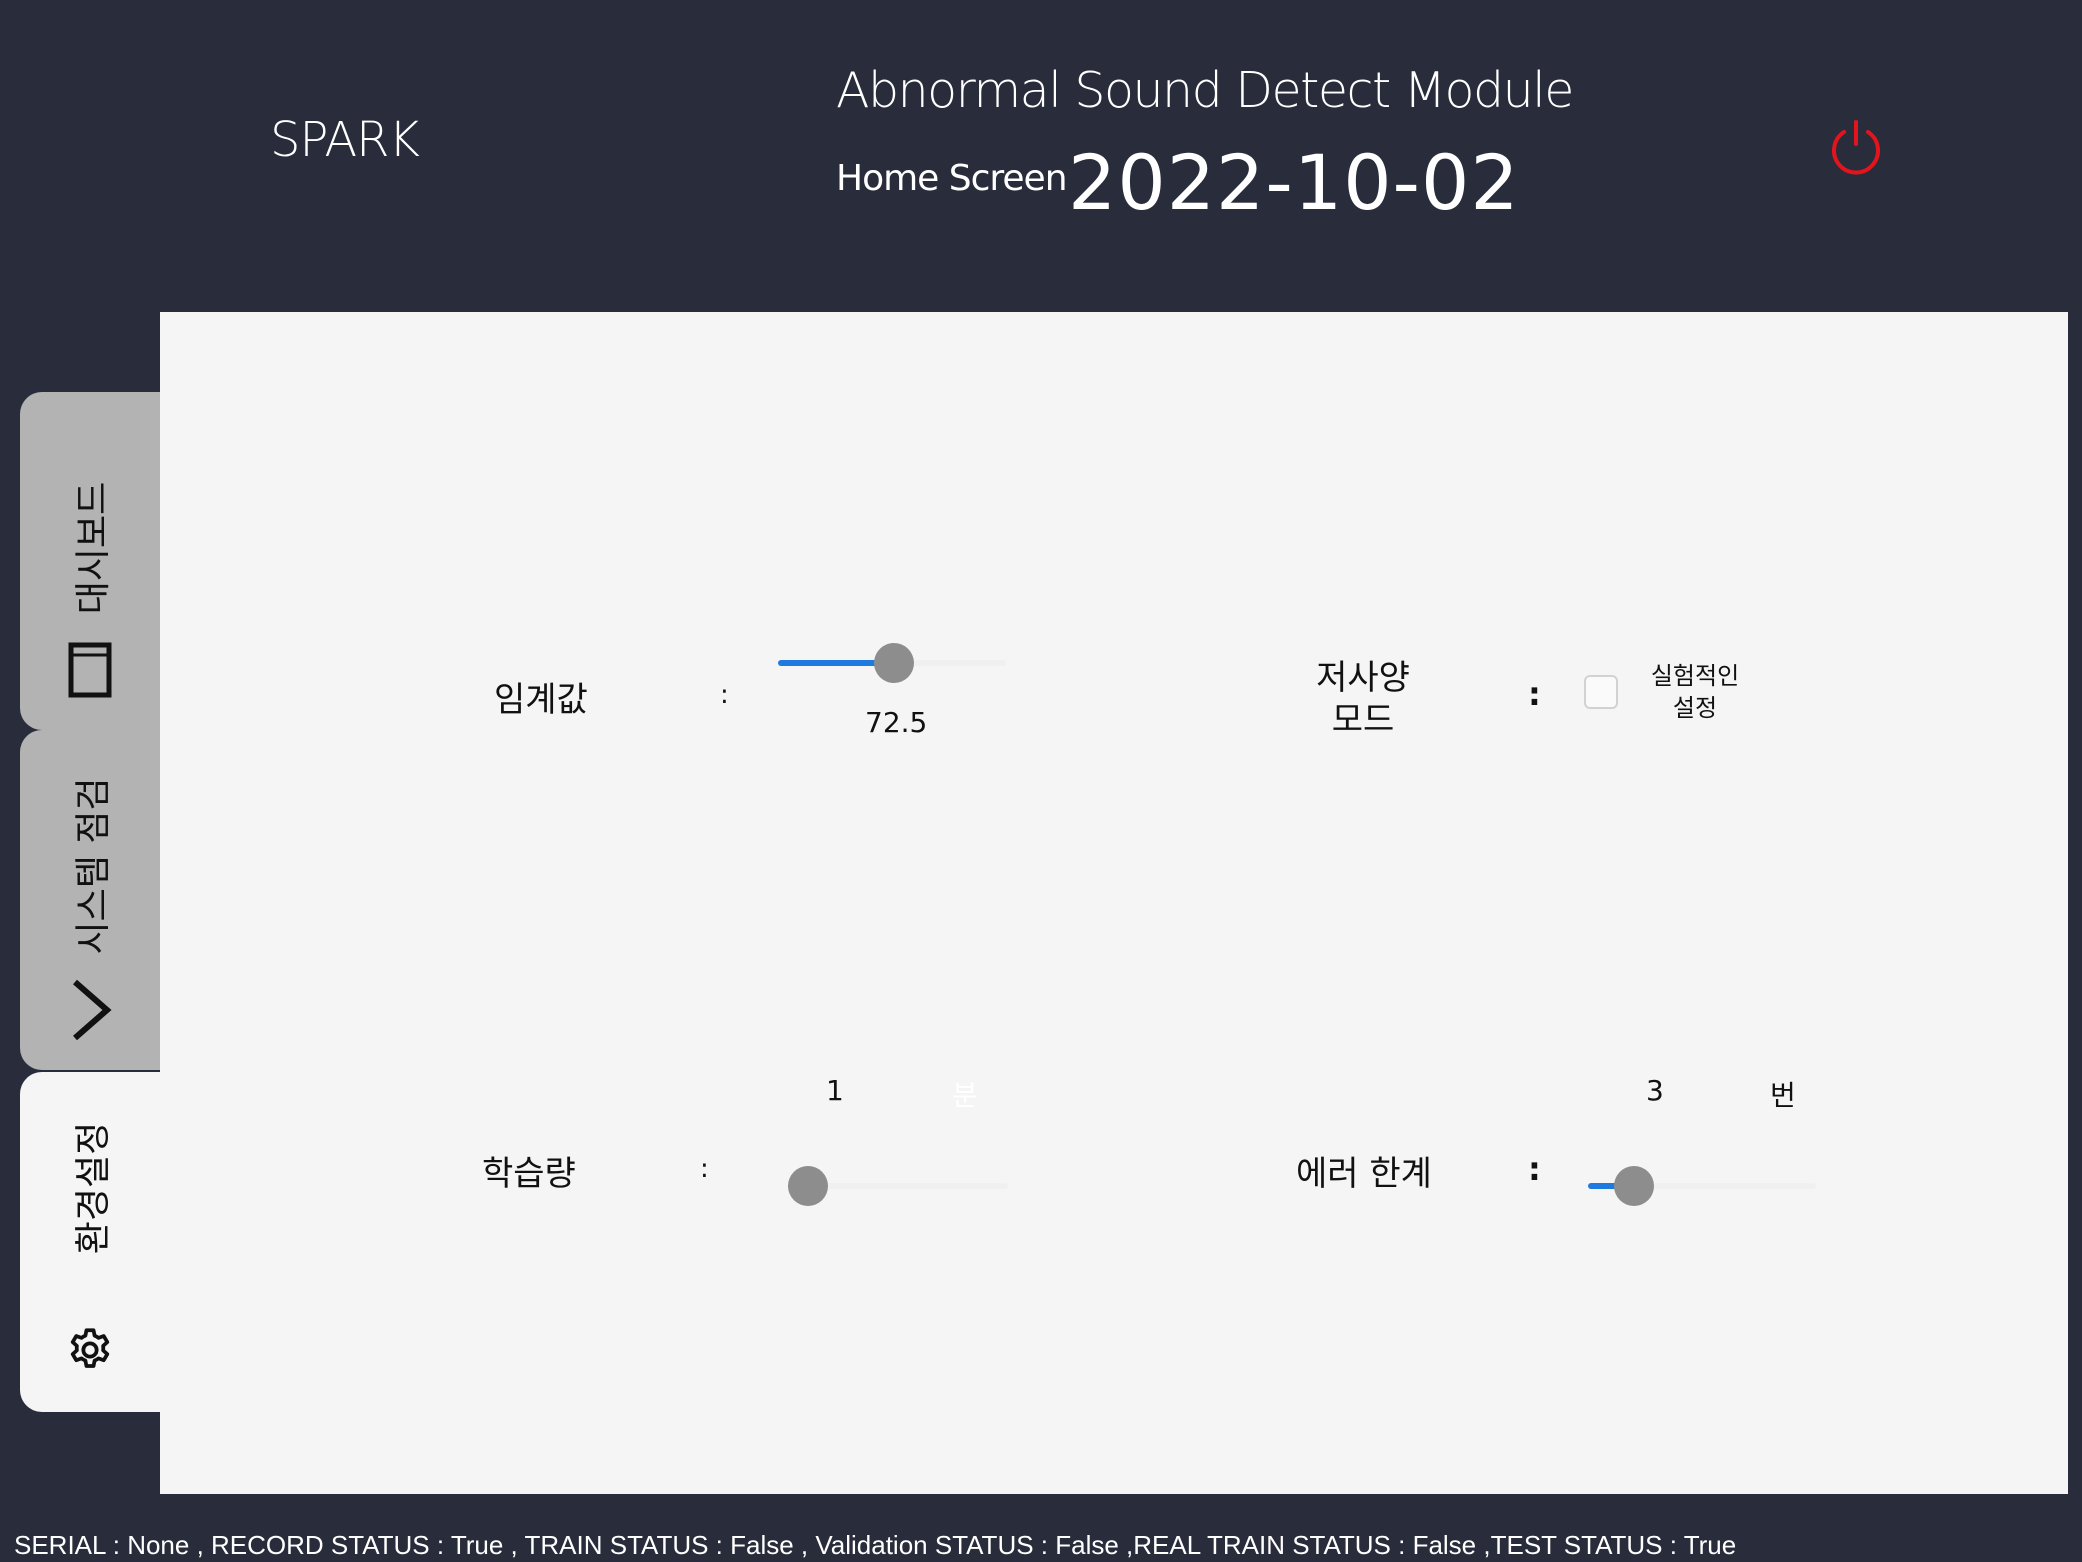 The width and height of the screenshot is (2082, 1562). What do you see at coordinates (1534, 1169) in the screenshot?
I see `error-limit-colon: :` at bounding box center [1534, 1169].